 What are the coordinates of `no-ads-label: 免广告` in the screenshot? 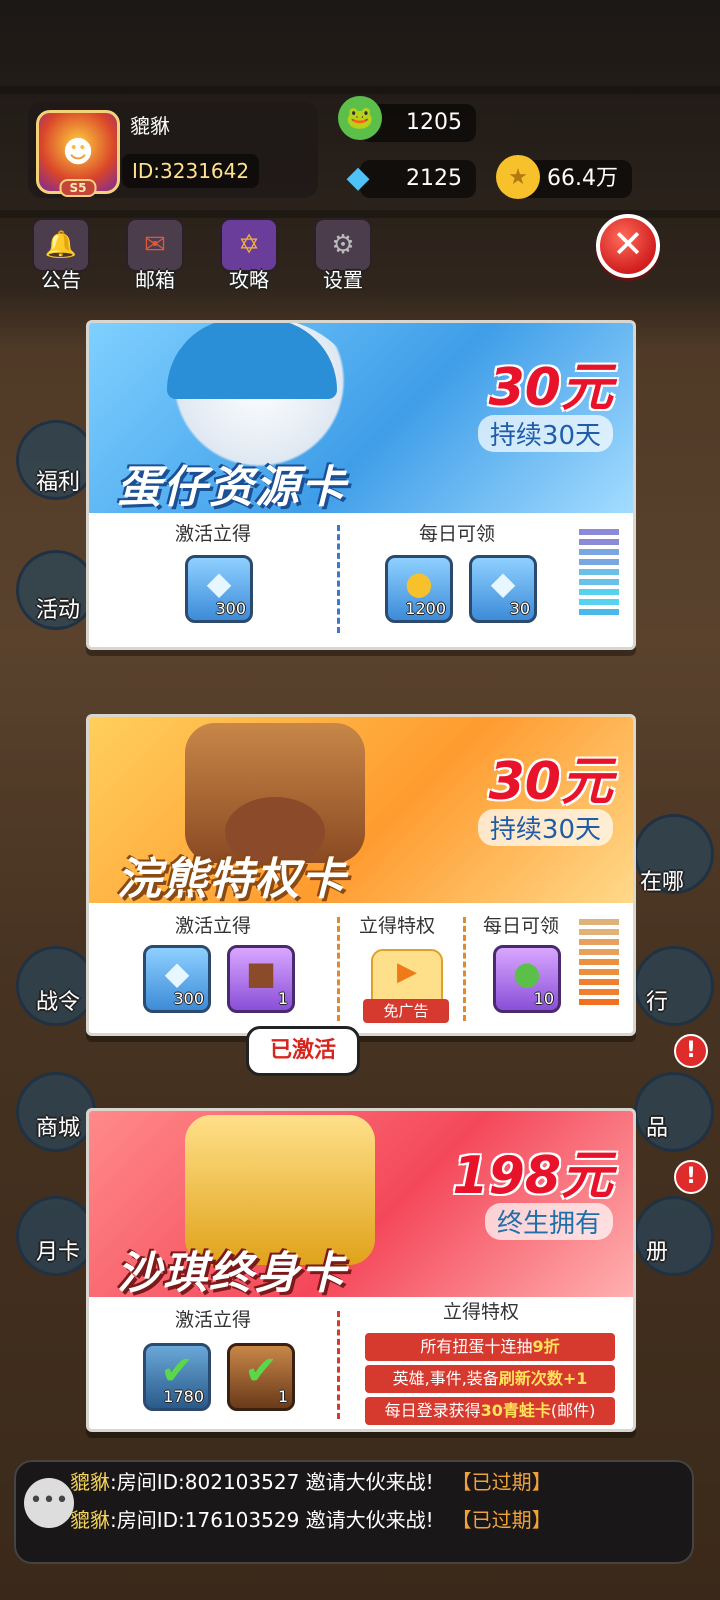 It's located at (406, 1011).